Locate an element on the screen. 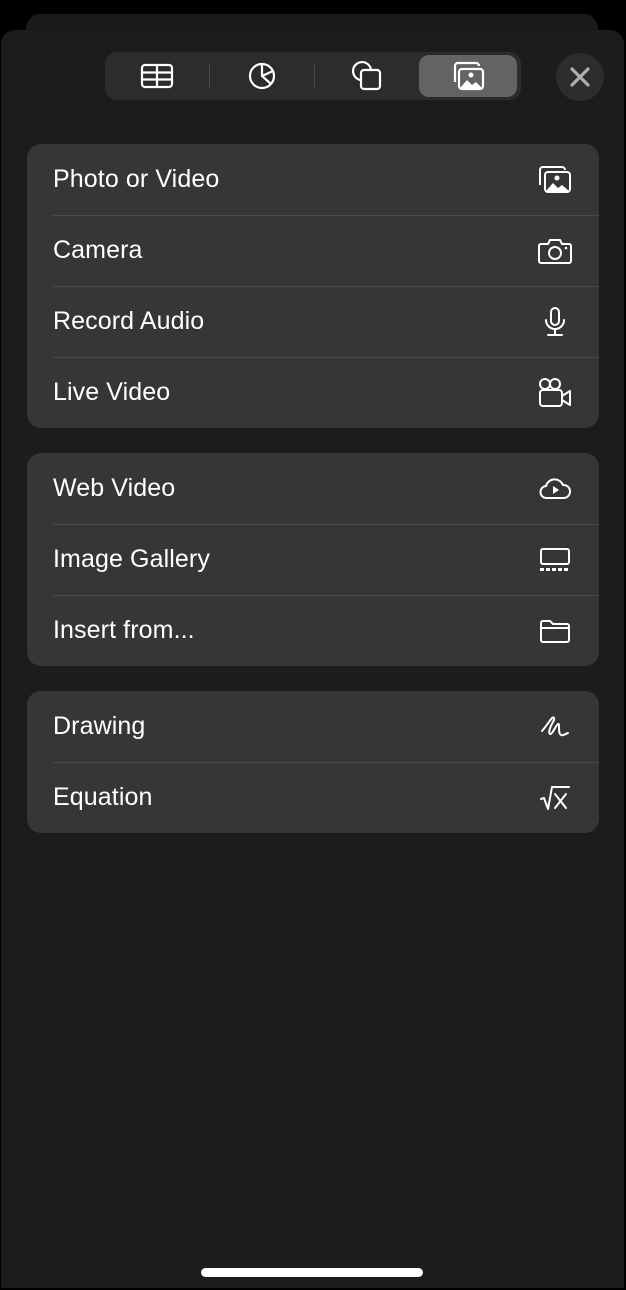 The height and width of the screenshot is (1290, 626). menu-item-label: Camera is located at coordinates (98, 250).